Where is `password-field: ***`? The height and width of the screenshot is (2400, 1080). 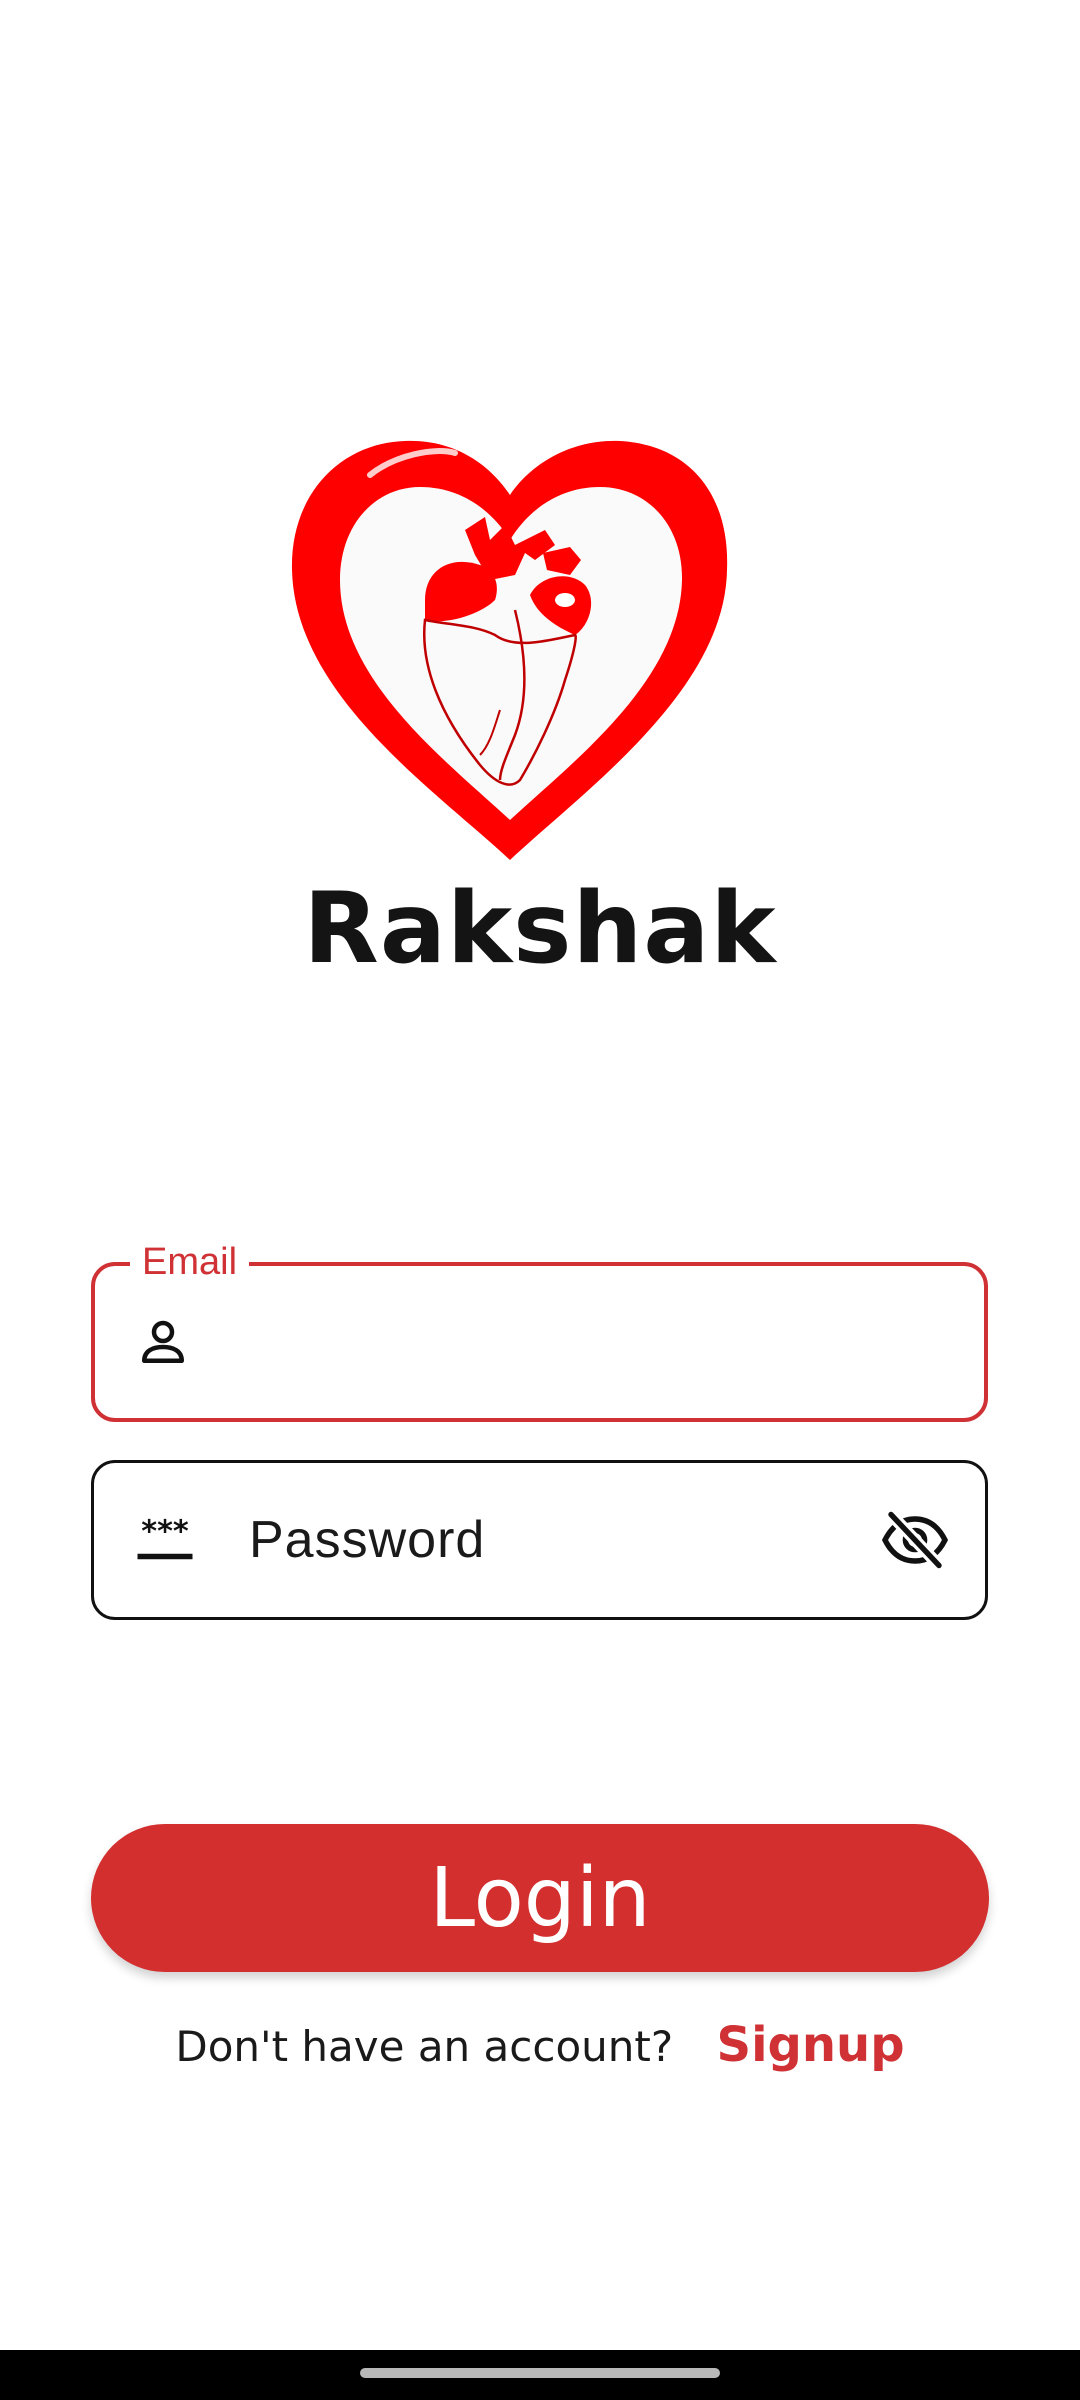
password-field: *** is located at coordinates (539, 1540).